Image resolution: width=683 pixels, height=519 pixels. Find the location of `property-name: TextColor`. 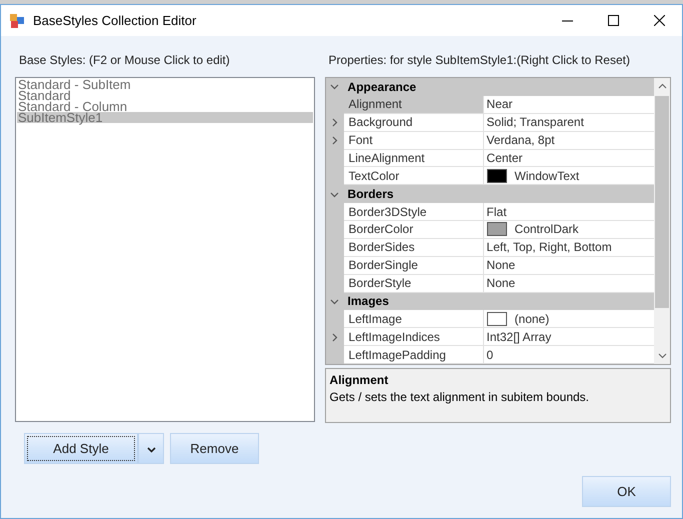

property-name: TextColor is located at coordinates (414, 176).